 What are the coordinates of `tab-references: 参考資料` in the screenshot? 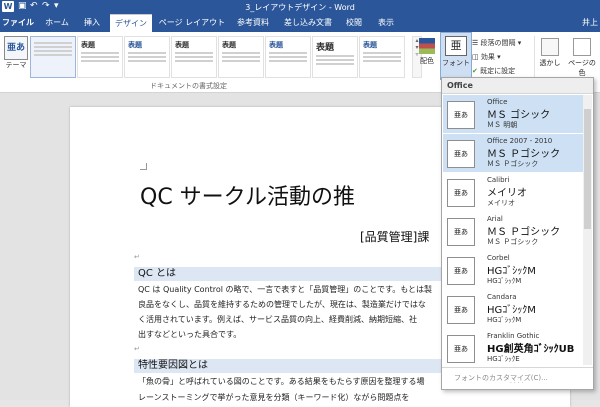 It's located at (253, 23).